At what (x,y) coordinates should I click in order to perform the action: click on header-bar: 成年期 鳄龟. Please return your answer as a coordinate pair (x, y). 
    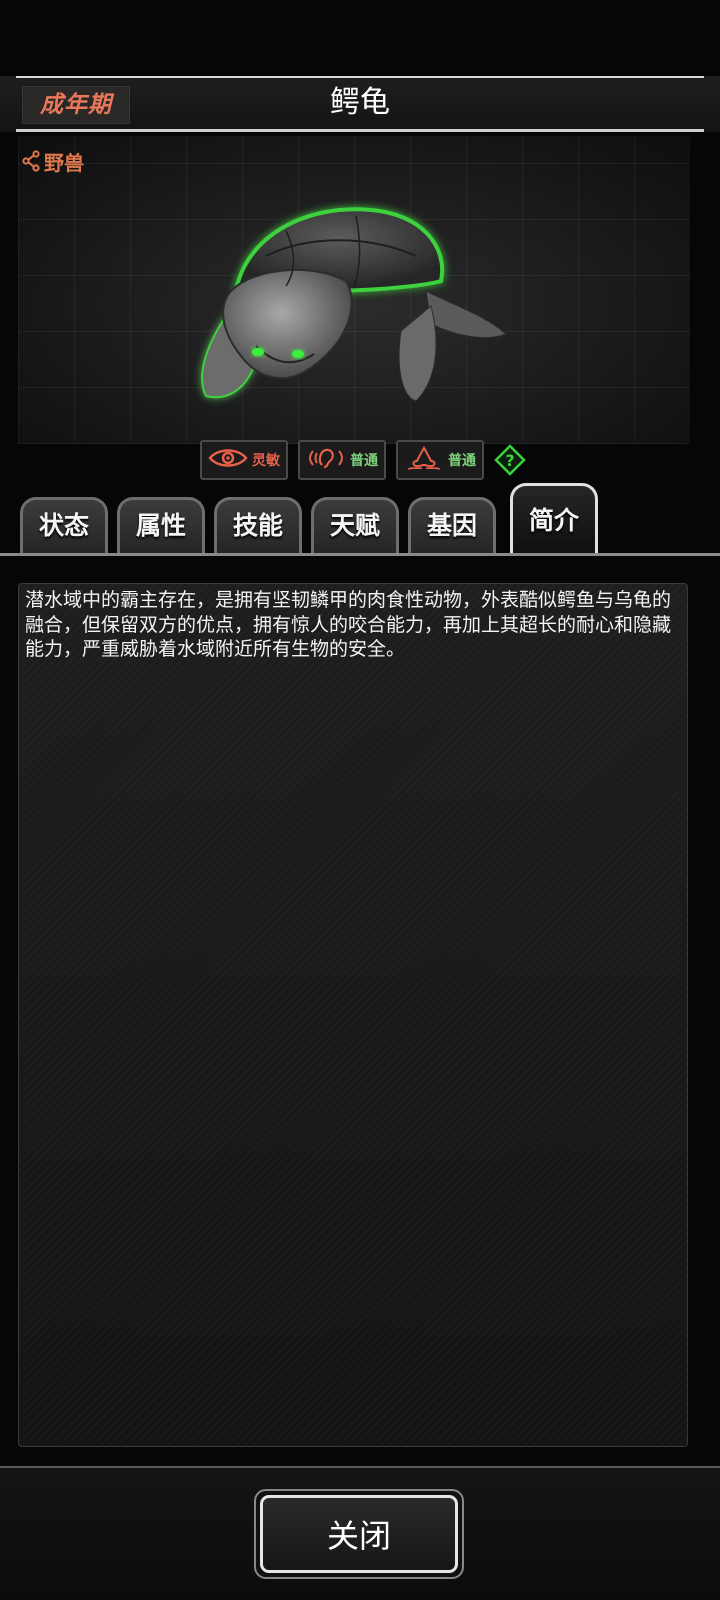
    Looking at the image, I should click on (360, 104).